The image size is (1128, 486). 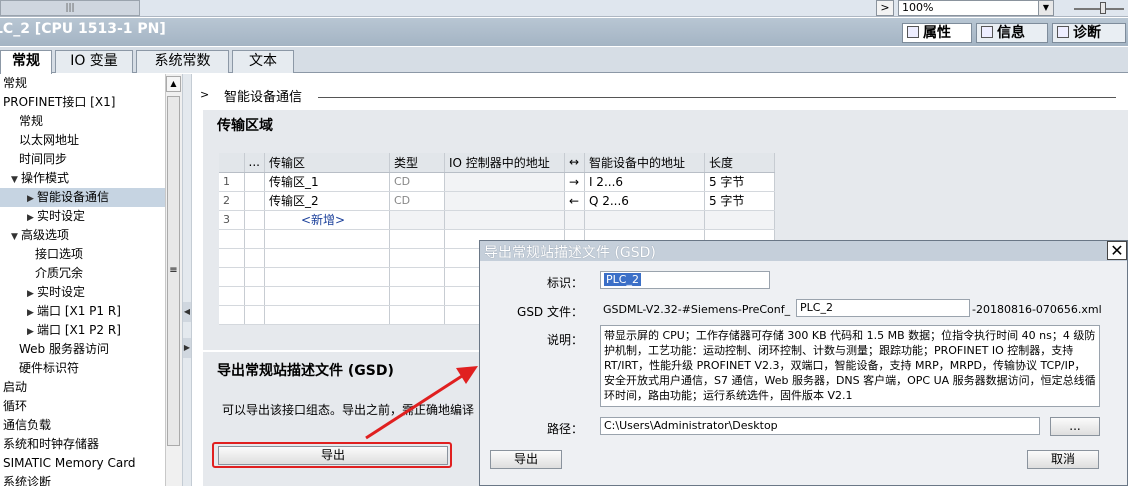 What do you see at coordinates (254, 182) in the screenshot?
I see `row-more` at bounding box center [254, 182].